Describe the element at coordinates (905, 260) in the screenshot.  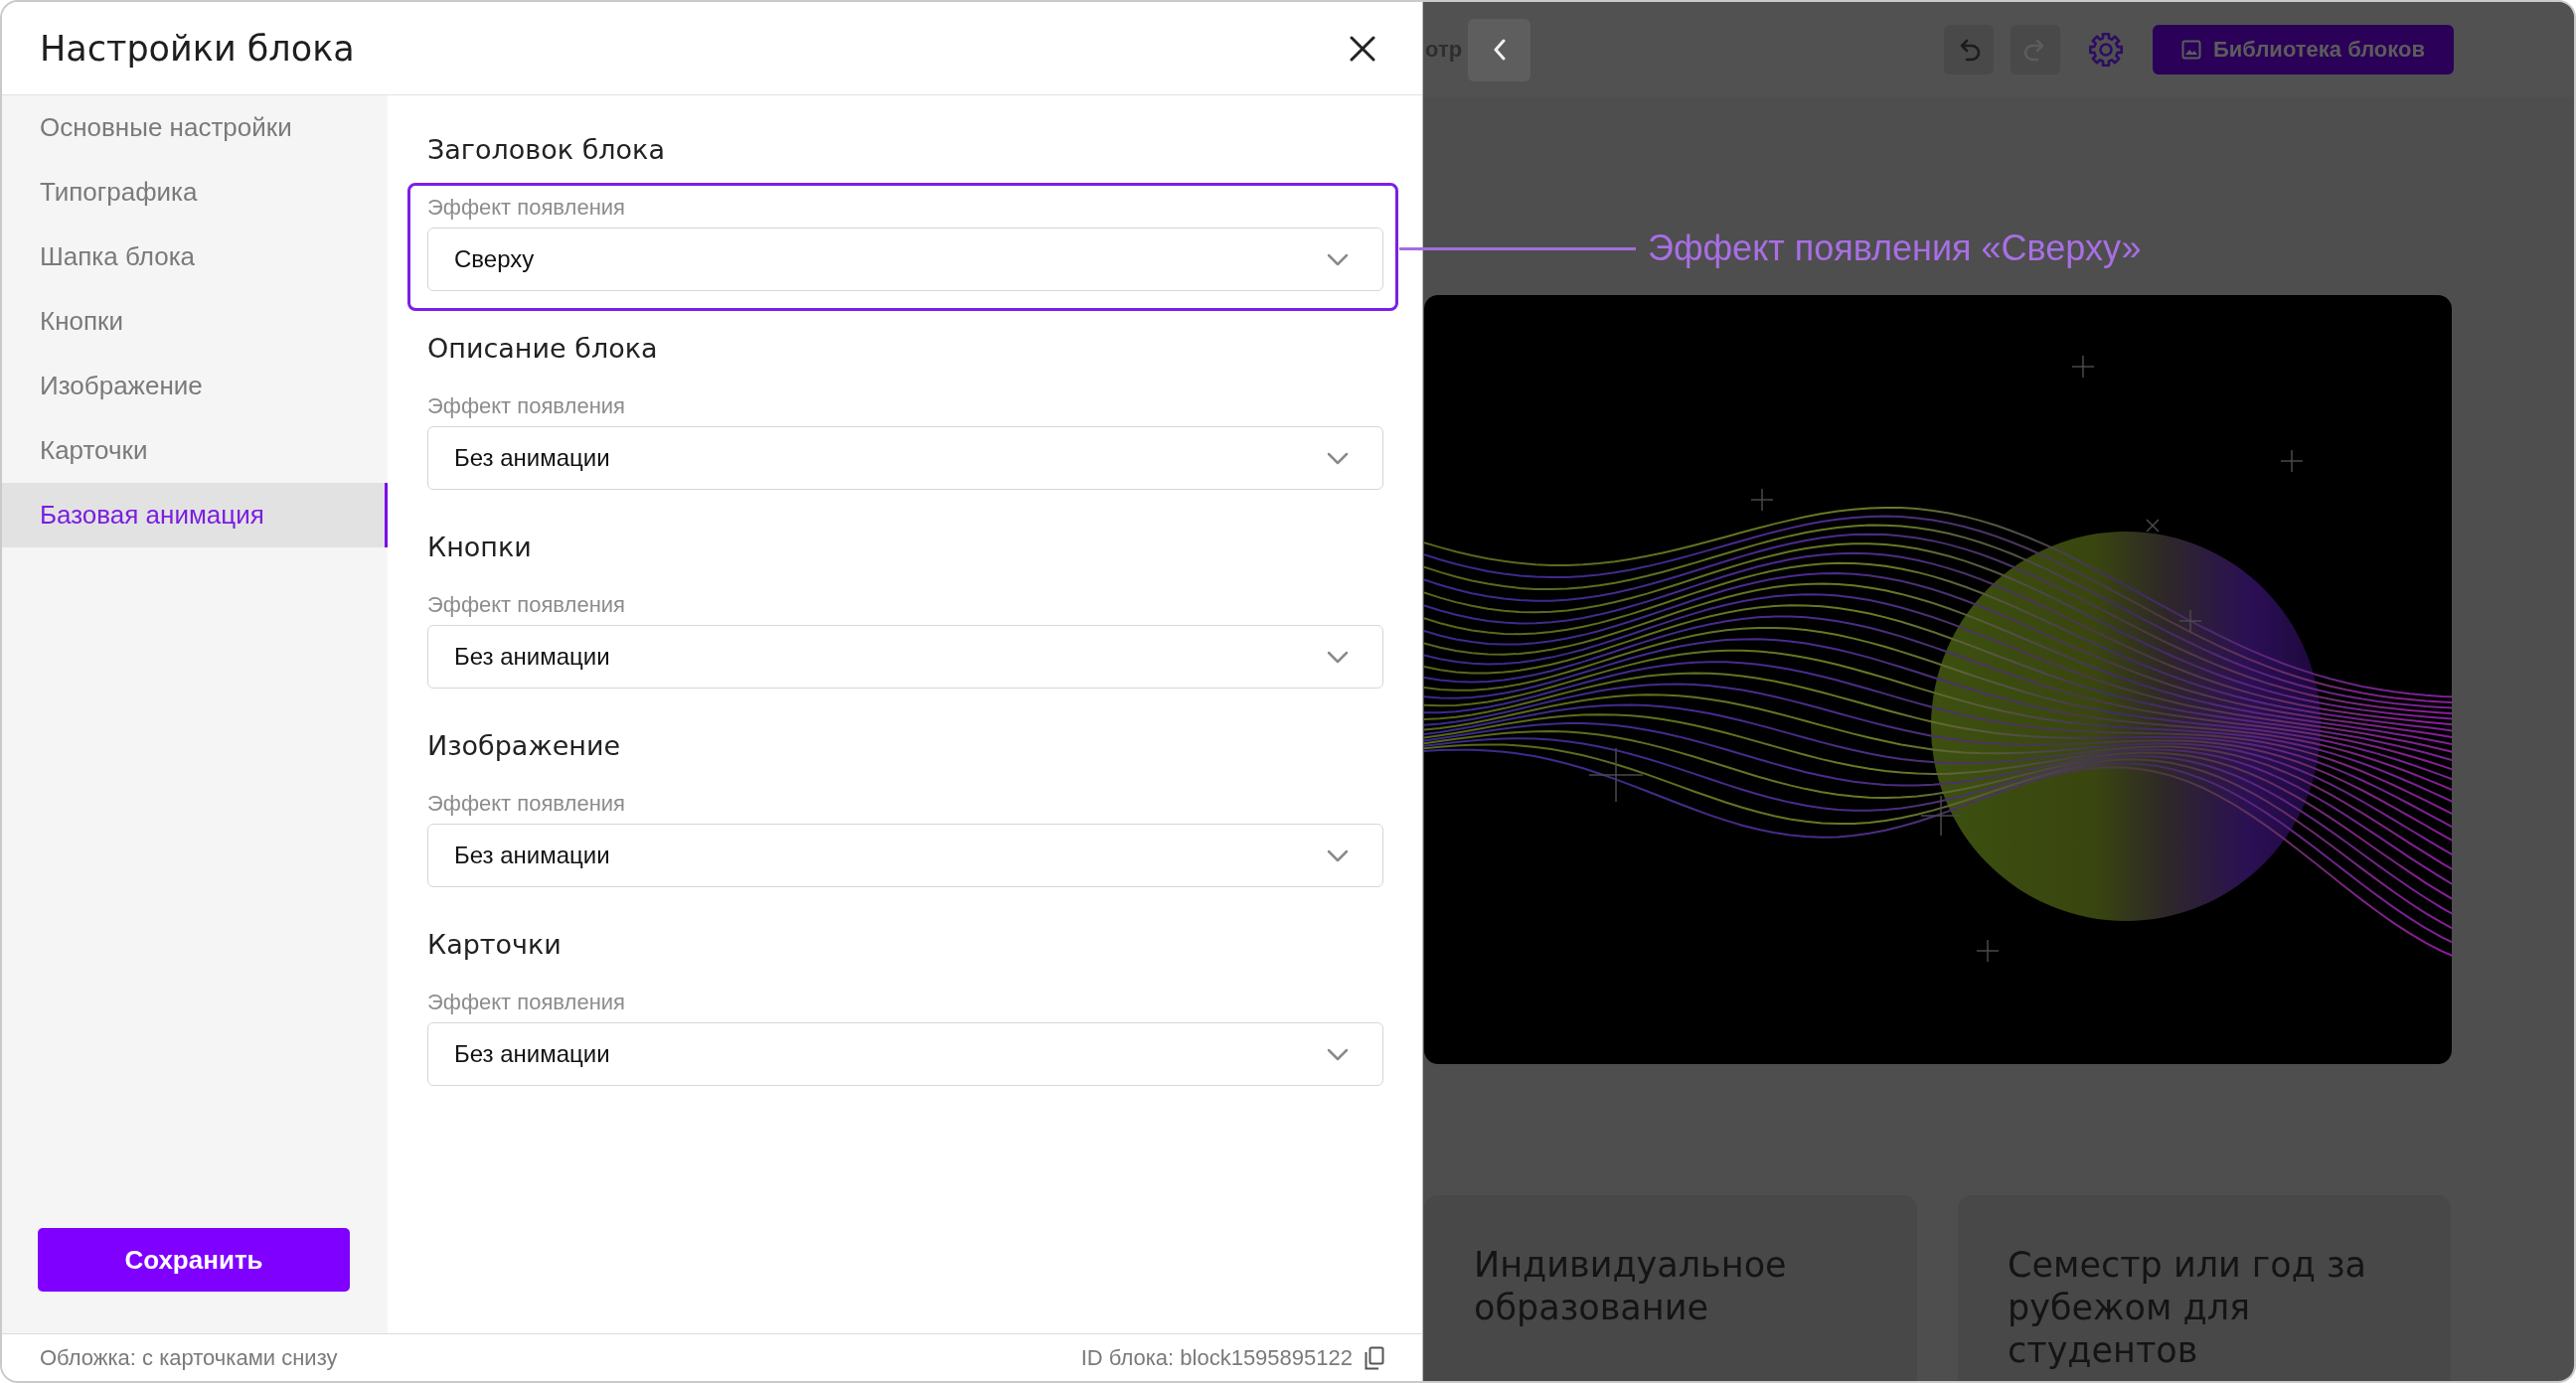
I see `dropdown: Сверху` at that location.